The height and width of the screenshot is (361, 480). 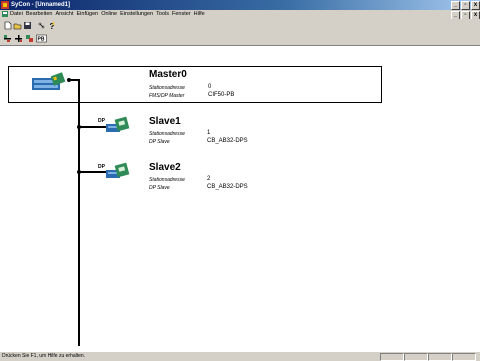 What do you see at coordinates (17, 25) in the screenshot?
I see `open-folder-icon` at bounding box center [17, 25].